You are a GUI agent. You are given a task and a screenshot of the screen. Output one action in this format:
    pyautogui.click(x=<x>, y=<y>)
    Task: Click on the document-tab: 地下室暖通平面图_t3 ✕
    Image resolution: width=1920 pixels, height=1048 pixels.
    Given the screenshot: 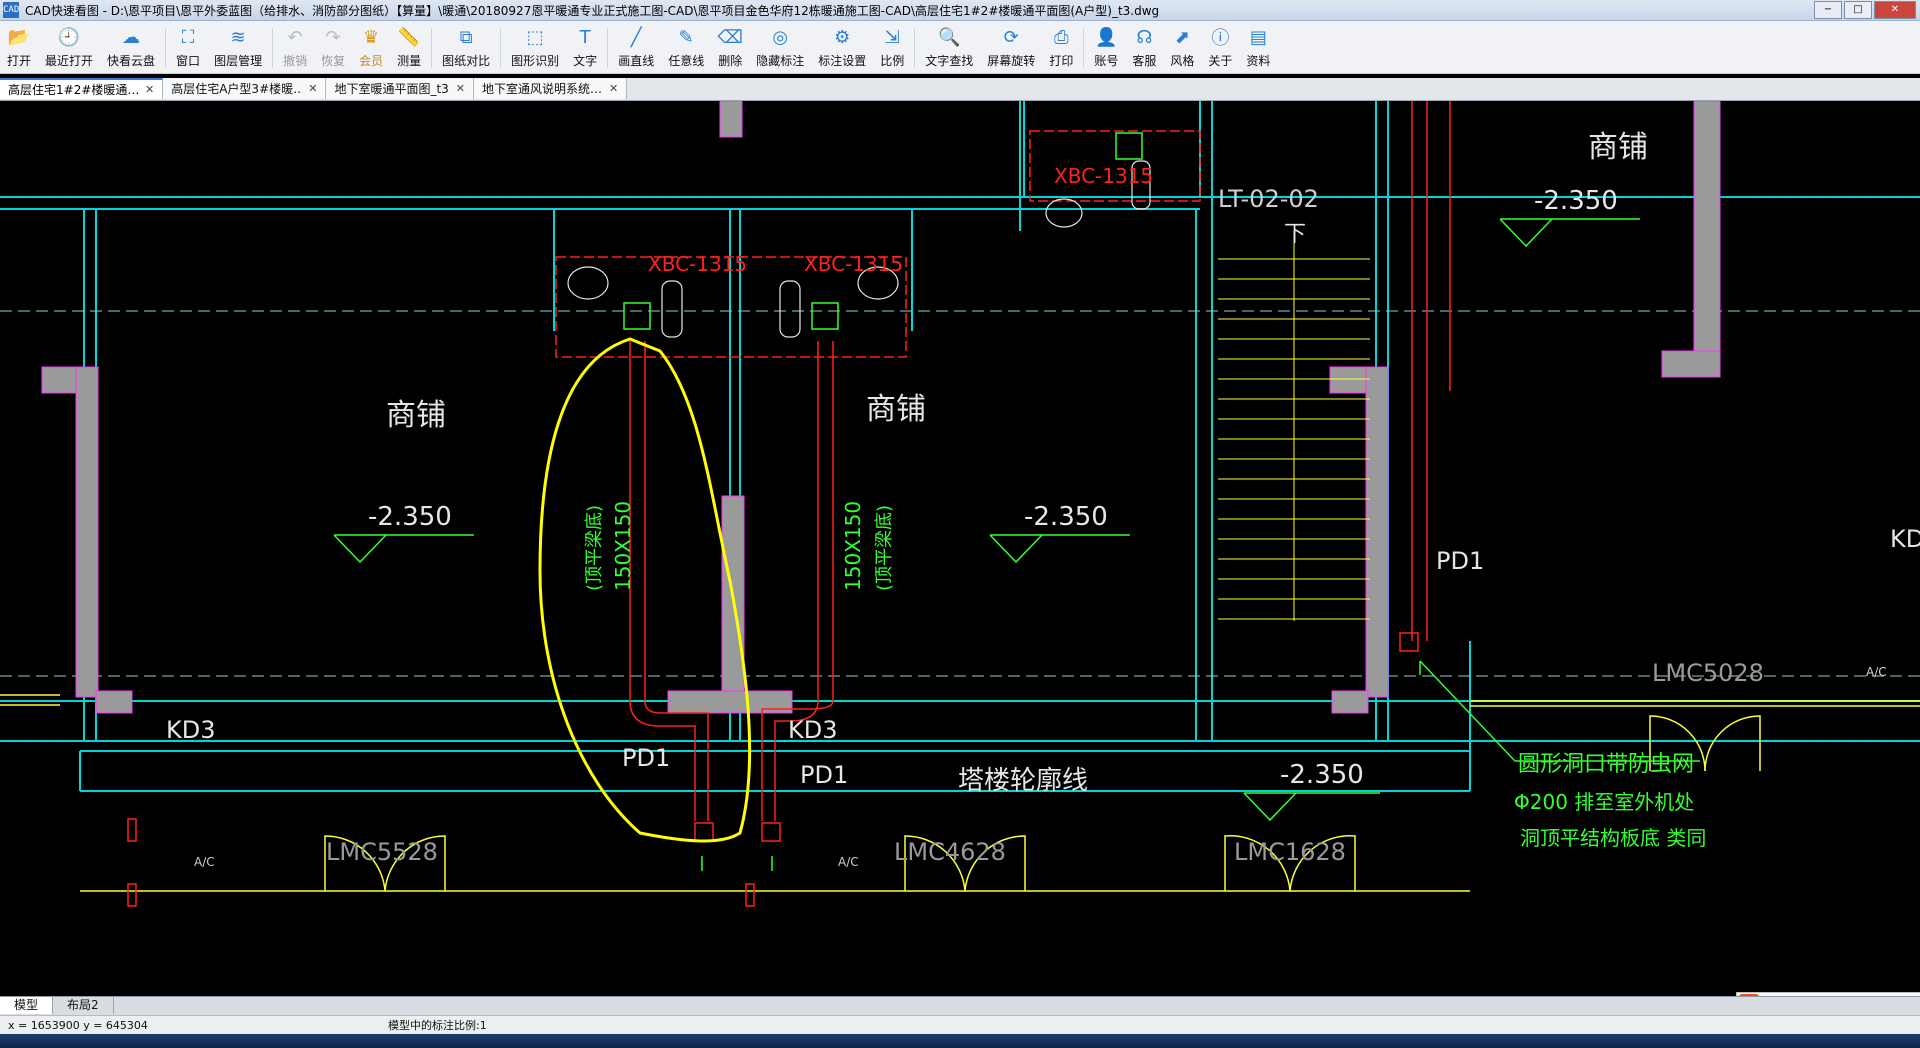 What is the action you would take?
    pyautogui.click(x=400, y=88)
    